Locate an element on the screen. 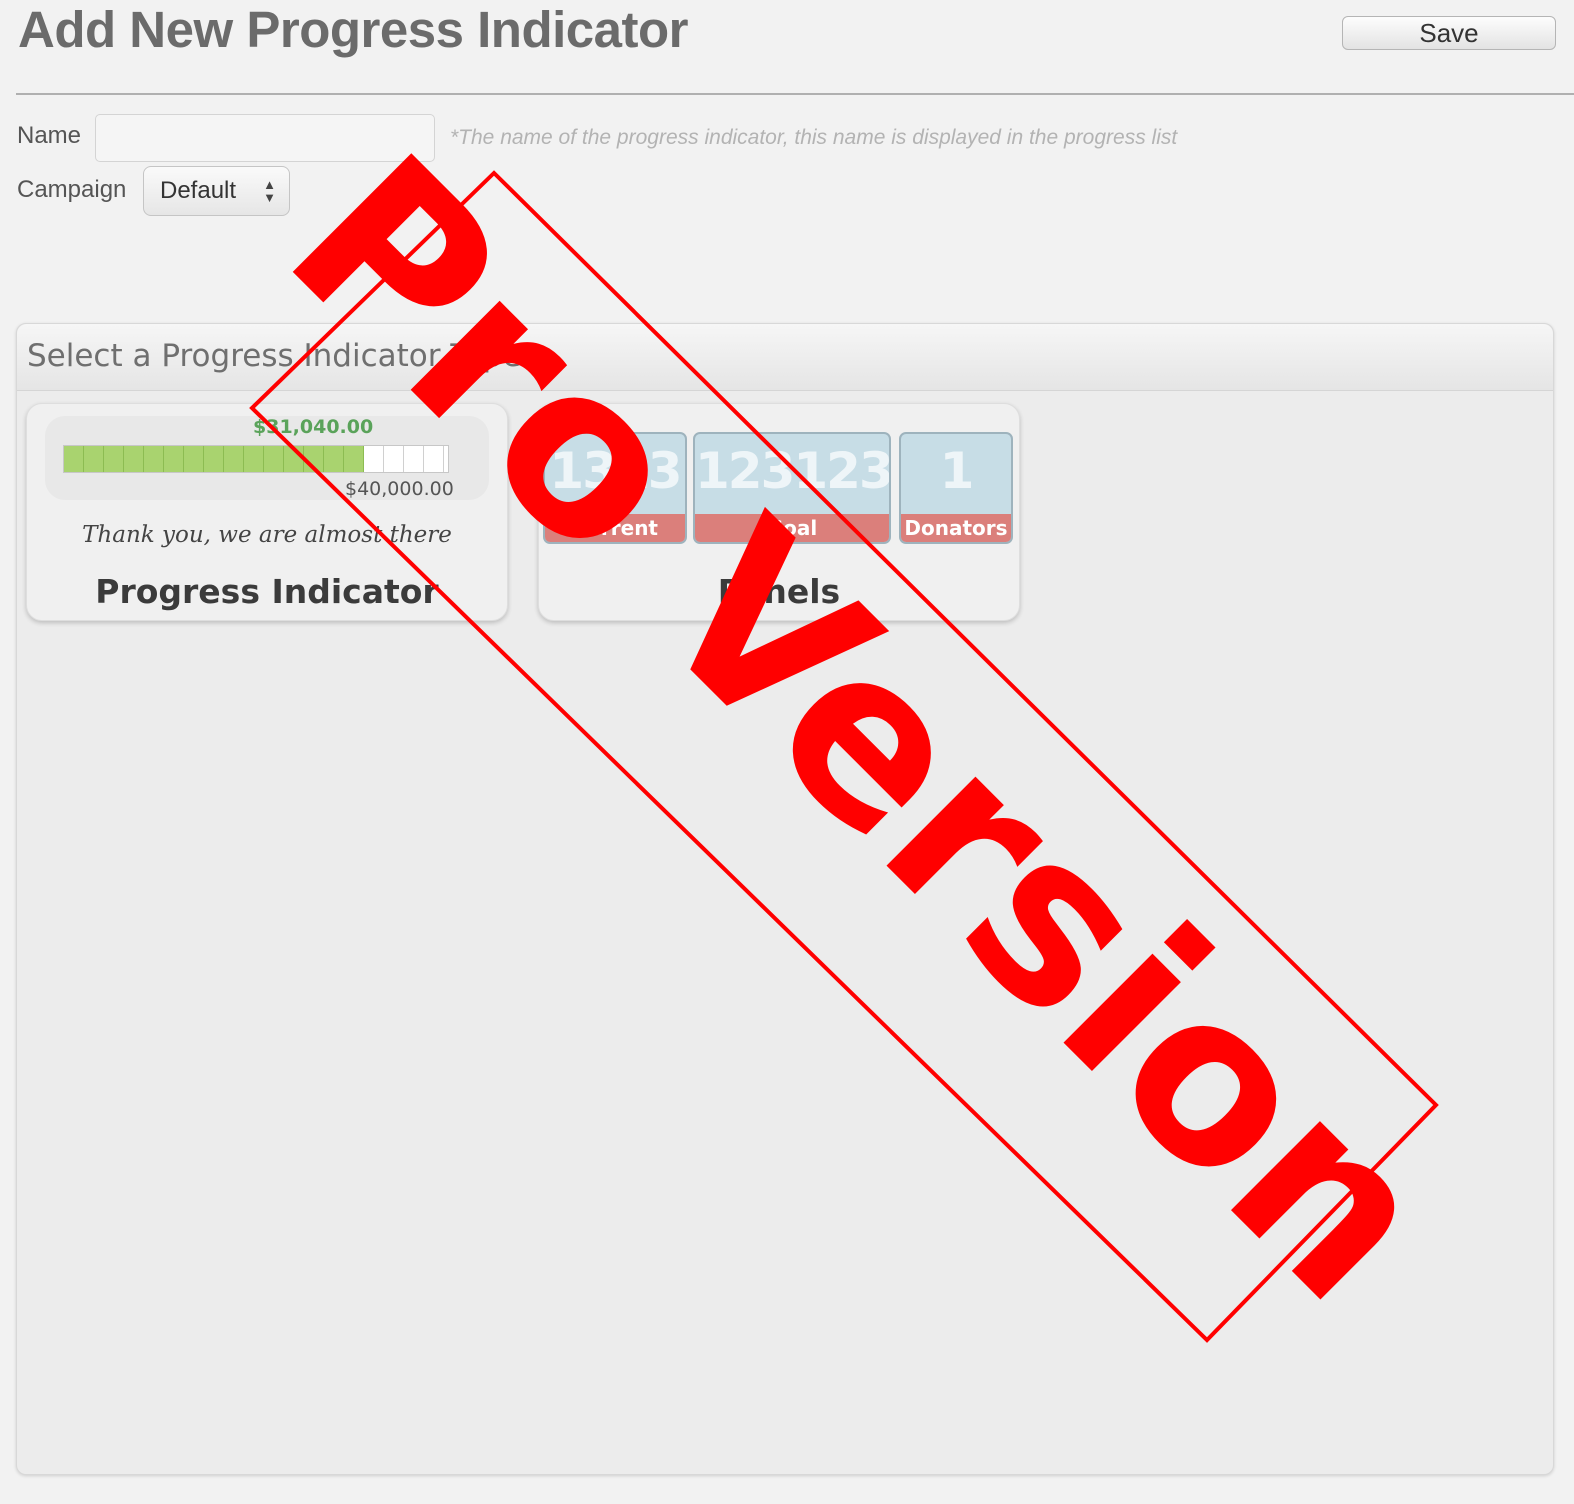 The width and height of the screenshot is (1574, 1504). tile-label: Donators is located at coordinates (956, 528).